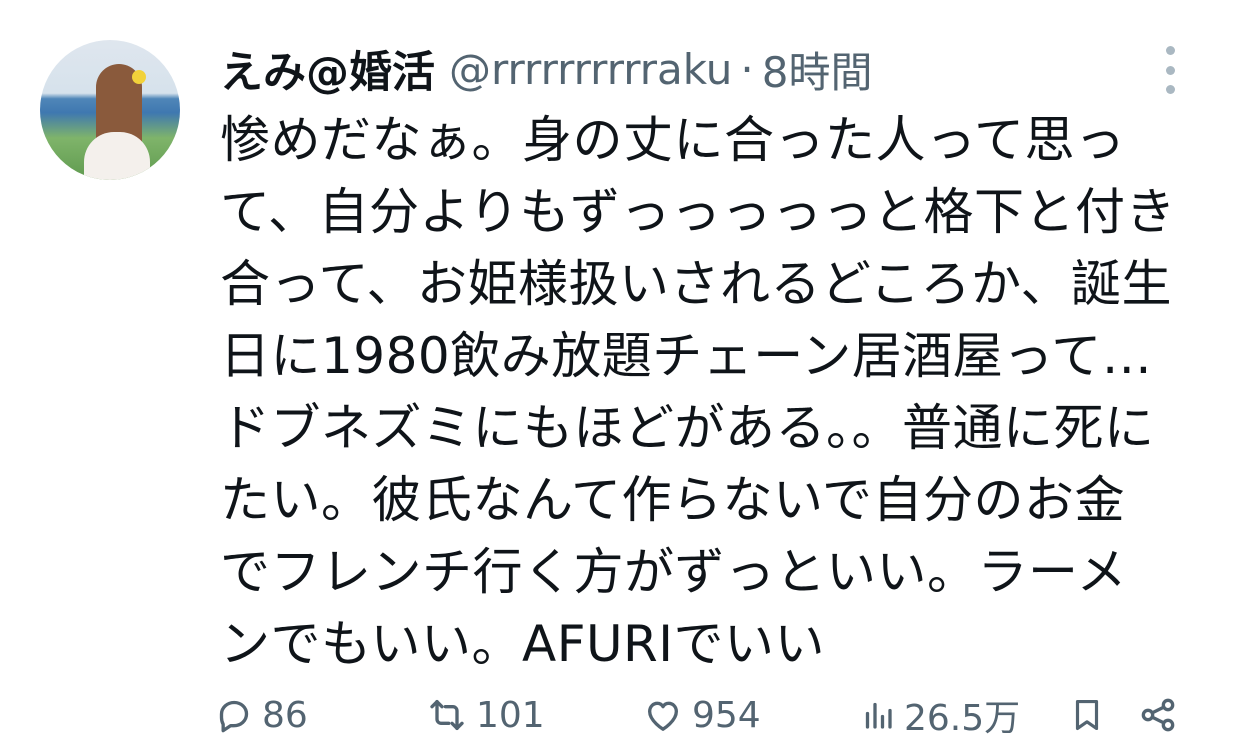 The height and width of the screenshot is (744, 1238). Describe the element at coordinates (447, 715) in the screenshot. I see `retweet-icon` at that location.